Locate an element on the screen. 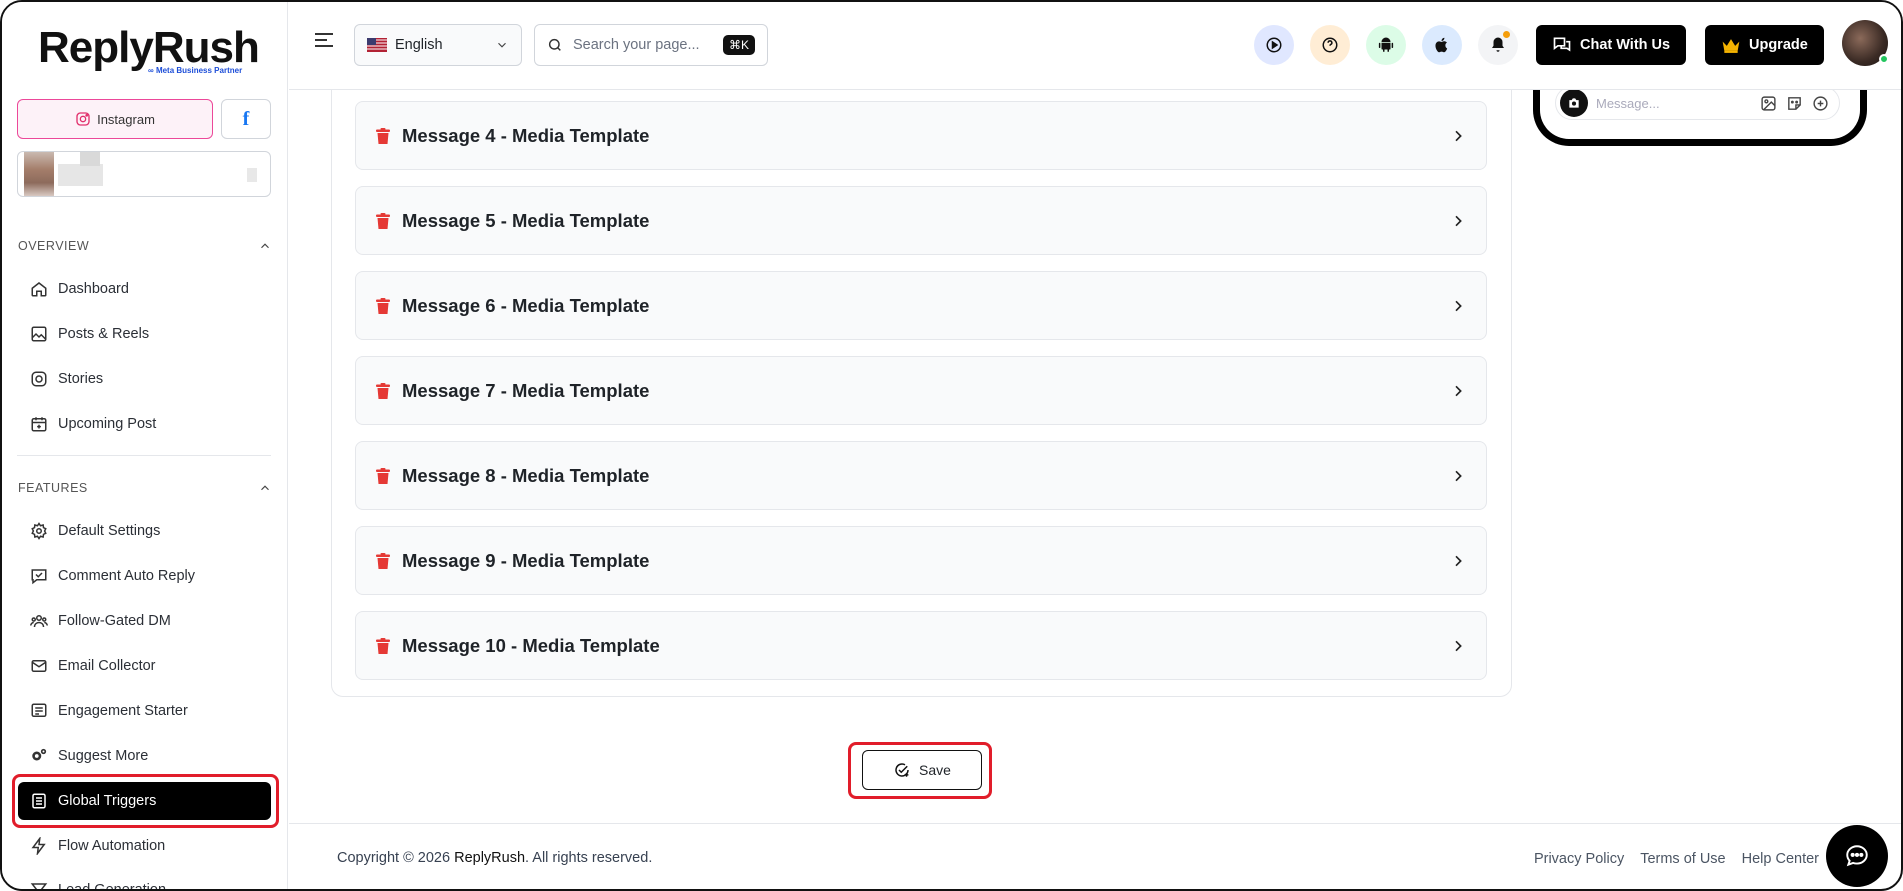  save-button: Save is located at coordinates (922, 770).